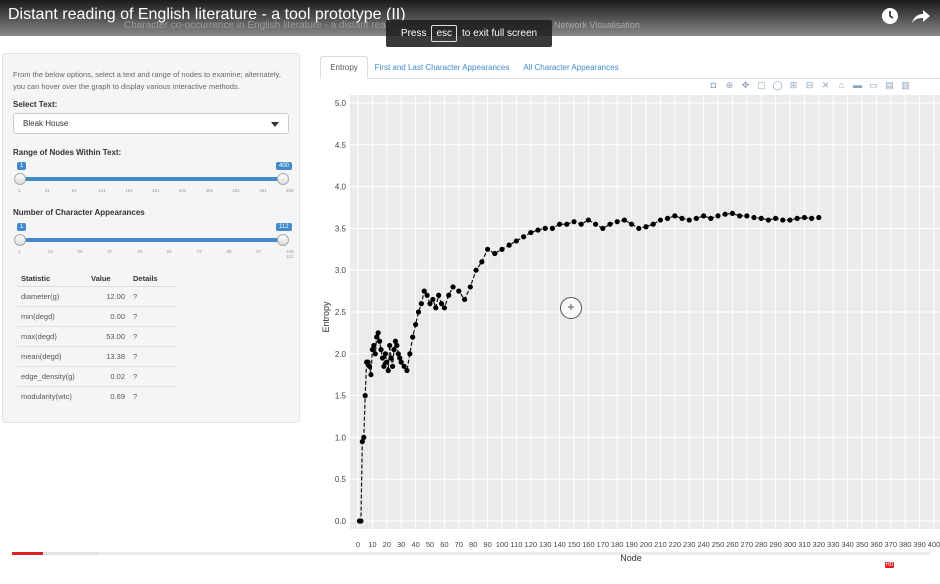 The image size is (940, 584). Describe the element at coordinates (890, 16) in the screenshot. I see `watch-later-icon` at that location.